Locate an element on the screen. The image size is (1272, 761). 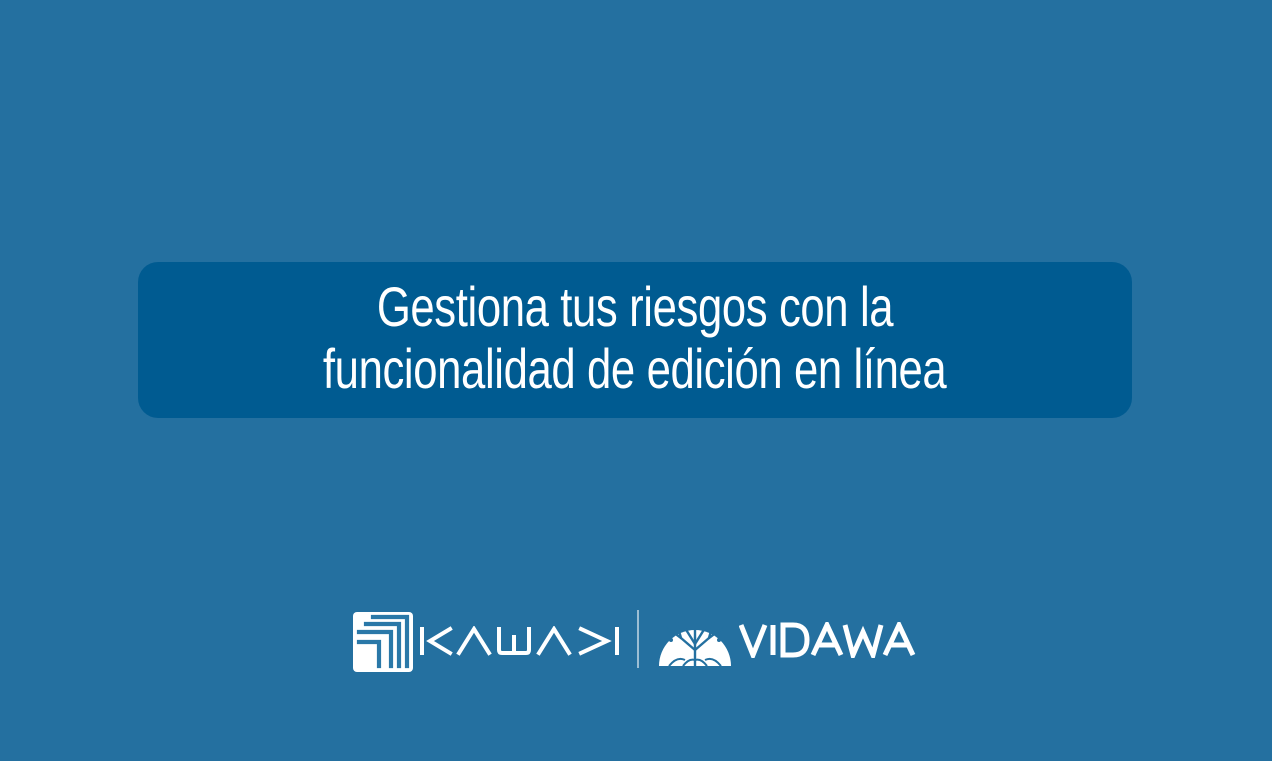
logo-divider is located at coordinates (638, 639).